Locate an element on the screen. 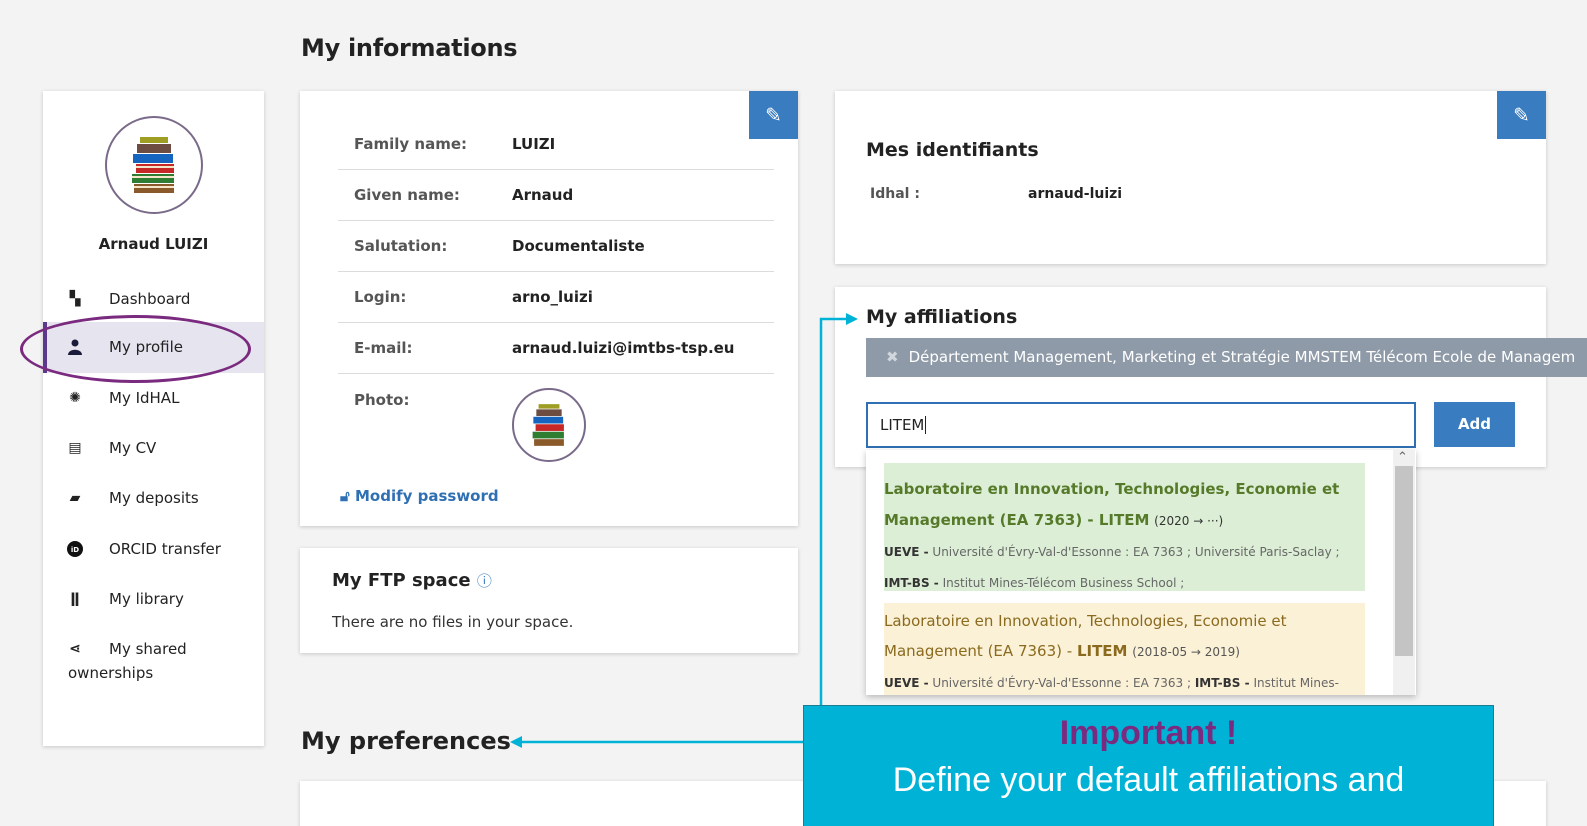 The height and width of the screenshot is (826, 1587). callout-text: Define your default affiliations and is located at coordinates (1148, 780).